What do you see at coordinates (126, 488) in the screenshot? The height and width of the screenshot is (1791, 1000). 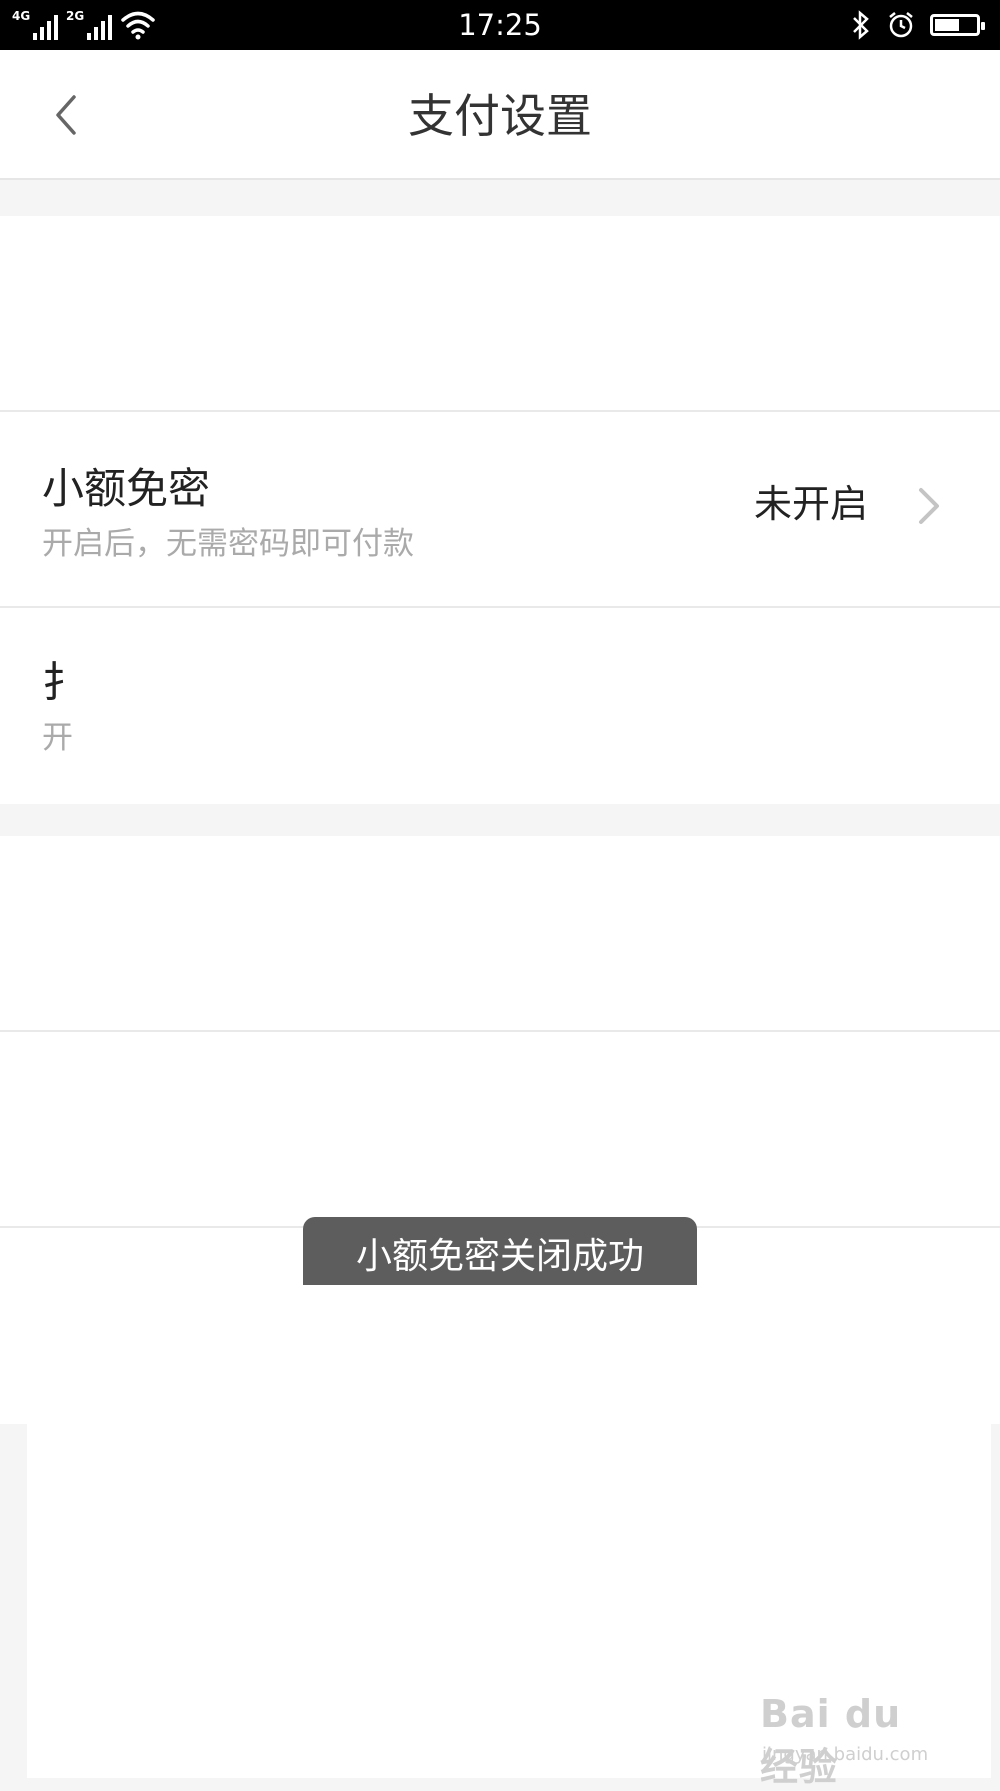 I see `small-pay-title: 小额免密` at bounding box center [126, 488].